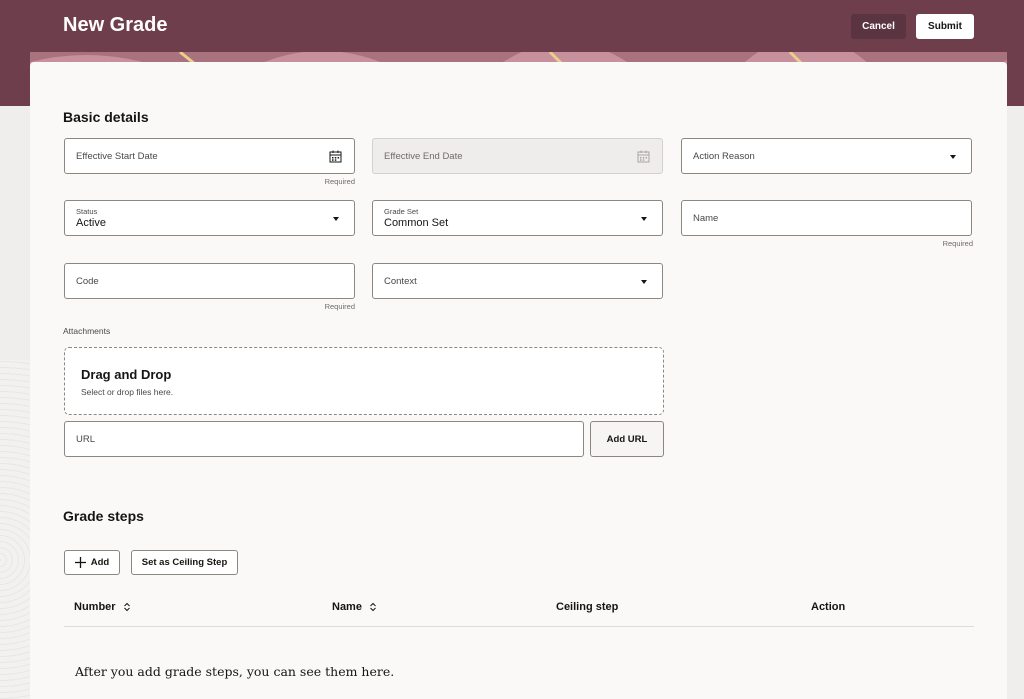 This screenshot has height=699, width=1024. What do you see at coordinates (87, 281) in the screenshot?
I see `code-label: Code` at bounding box center [87, 281].